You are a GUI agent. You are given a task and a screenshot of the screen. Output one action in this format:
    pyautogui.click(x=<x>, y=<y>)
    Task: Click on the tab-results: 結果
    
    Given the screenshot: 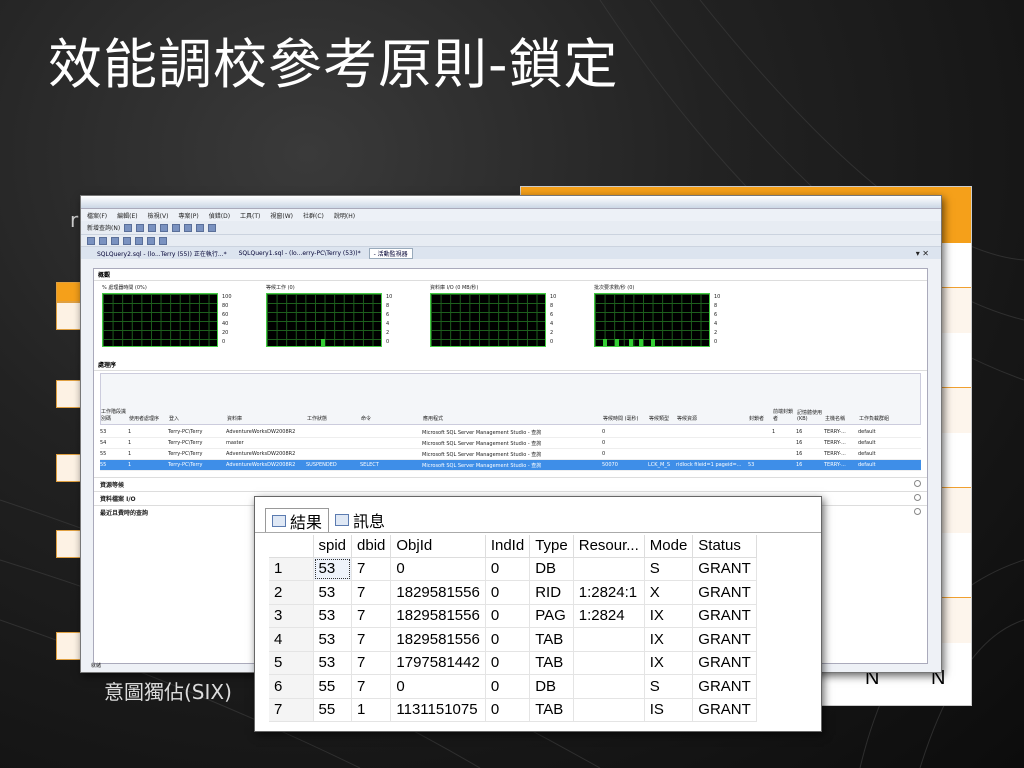 What is the action you would take?
    pyautogui.click(x=297, y=520)
    